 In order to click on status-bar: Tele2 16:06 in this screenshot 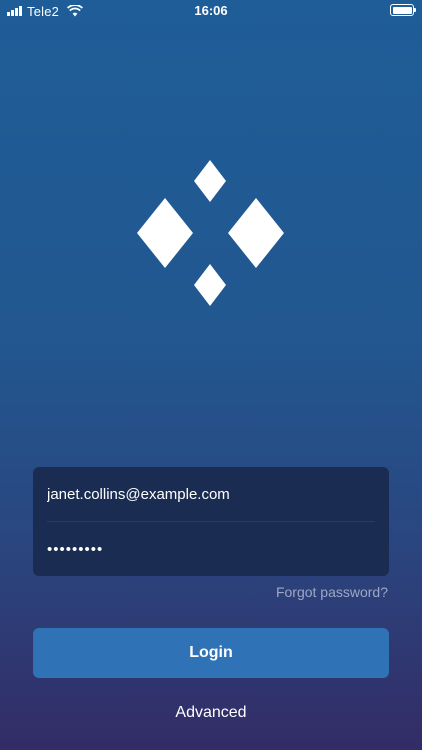, I will do `click(211, 11)`.